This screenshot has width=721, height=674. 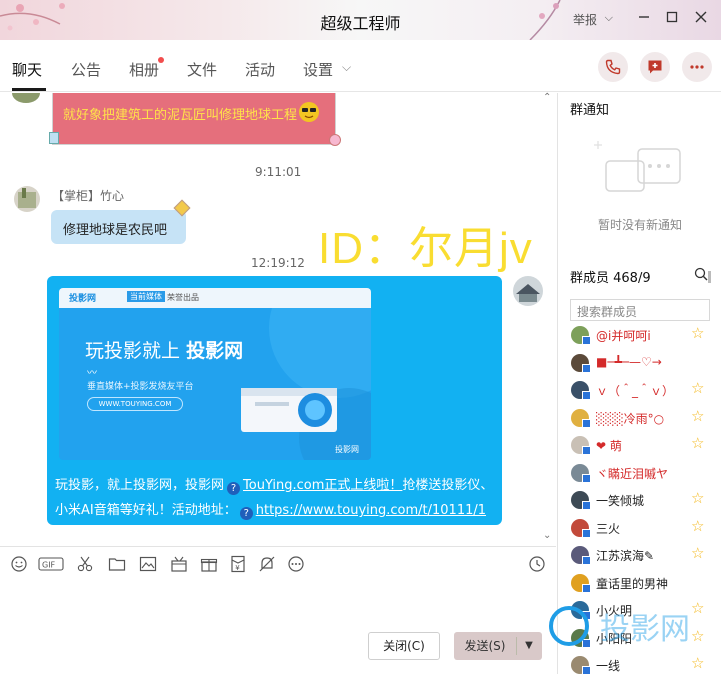 I want to click on message-bubble: 修理地球是农民吧, so click(x=121, y=221).